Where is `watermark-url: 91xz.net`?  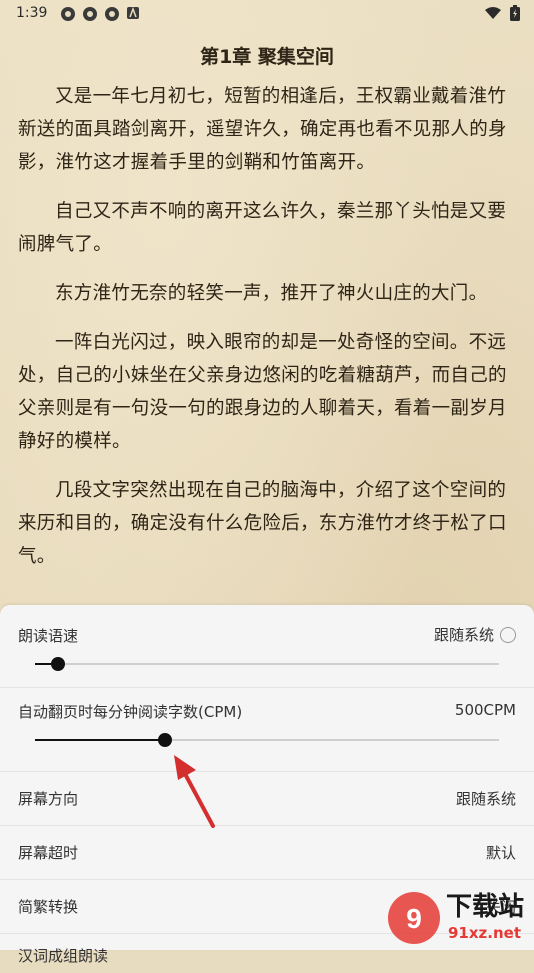
watermark-url: 91xz.net is located at coordinates (485, 933).